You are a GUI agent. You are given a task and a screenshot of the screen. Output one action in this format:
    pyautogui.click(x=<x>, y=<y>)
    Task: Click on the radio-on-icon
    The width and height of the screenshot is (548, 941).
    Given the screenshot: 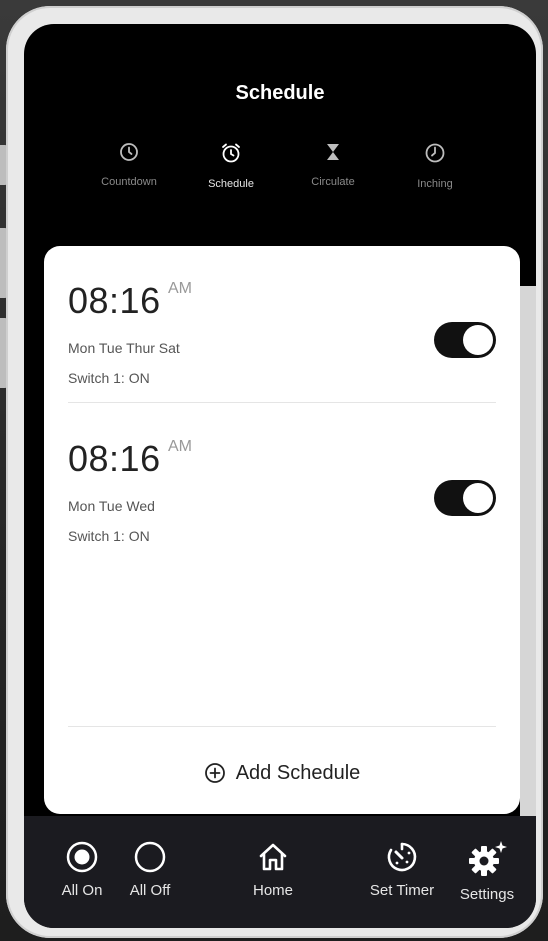 What is the action you would take?
    pyautogui.click(x=82, y=857)
    